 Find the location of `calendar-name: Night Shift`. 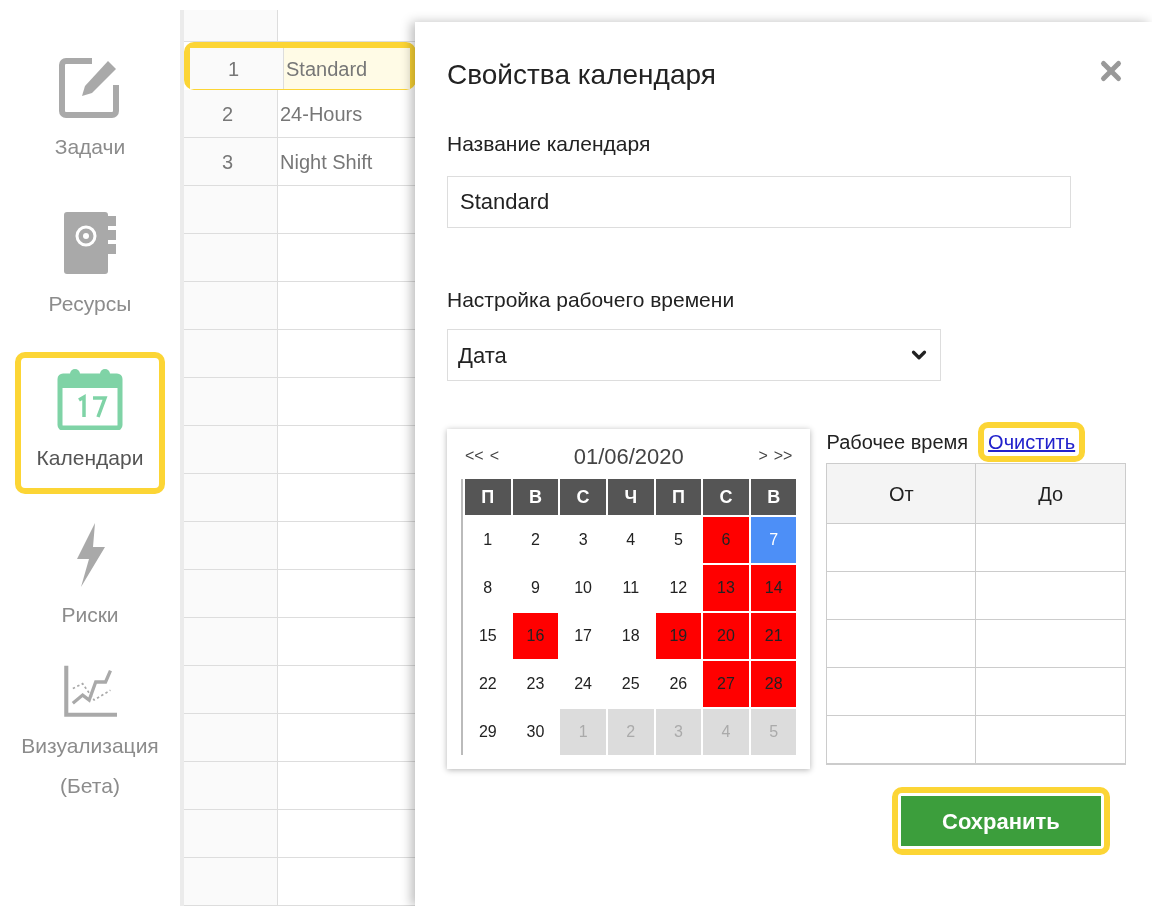

calendar-name: Night Shift is located at coordinates (326, 162).